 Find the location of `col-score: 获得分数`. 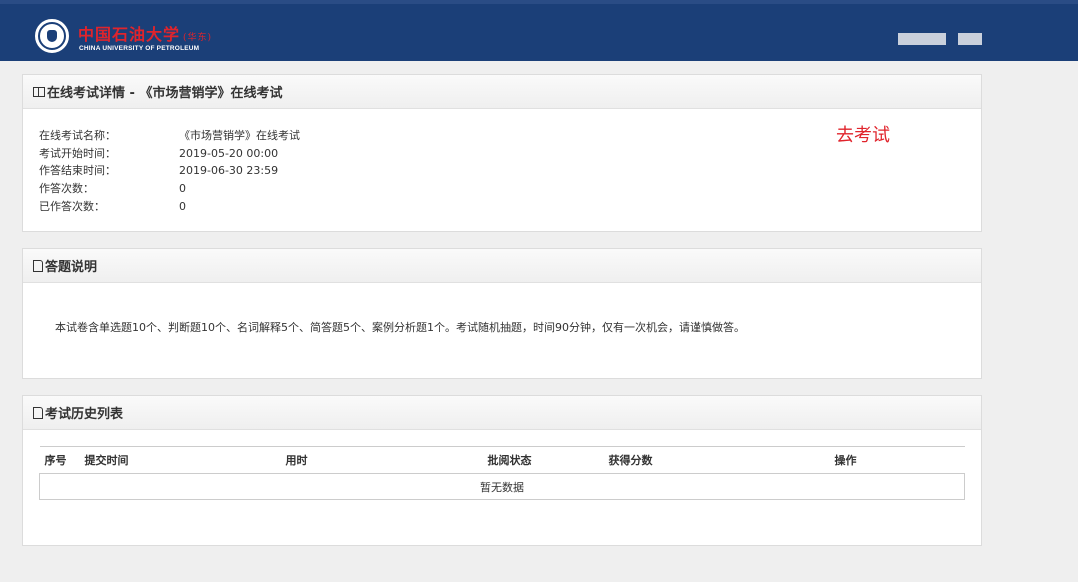

col-score: 获得分数 is located at coordinates (716, 460).